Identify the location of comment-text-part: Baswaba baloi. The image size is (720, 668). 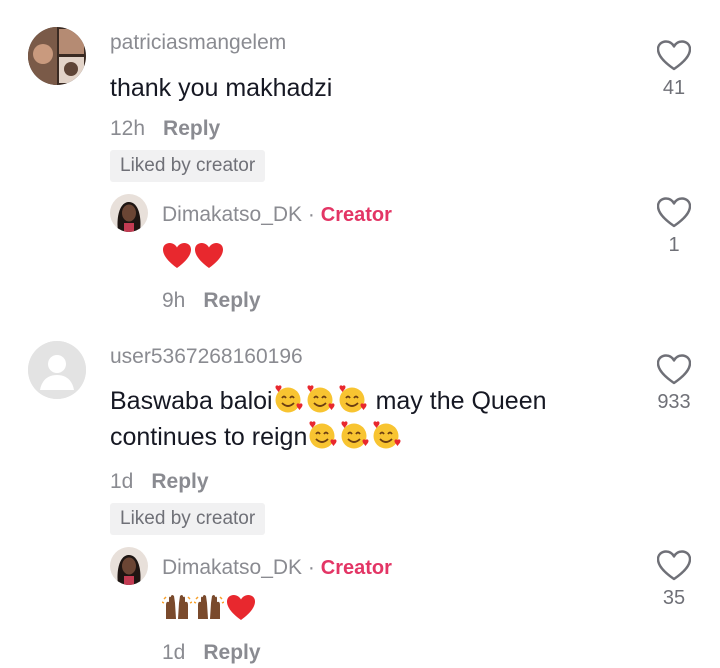
(191, 401).